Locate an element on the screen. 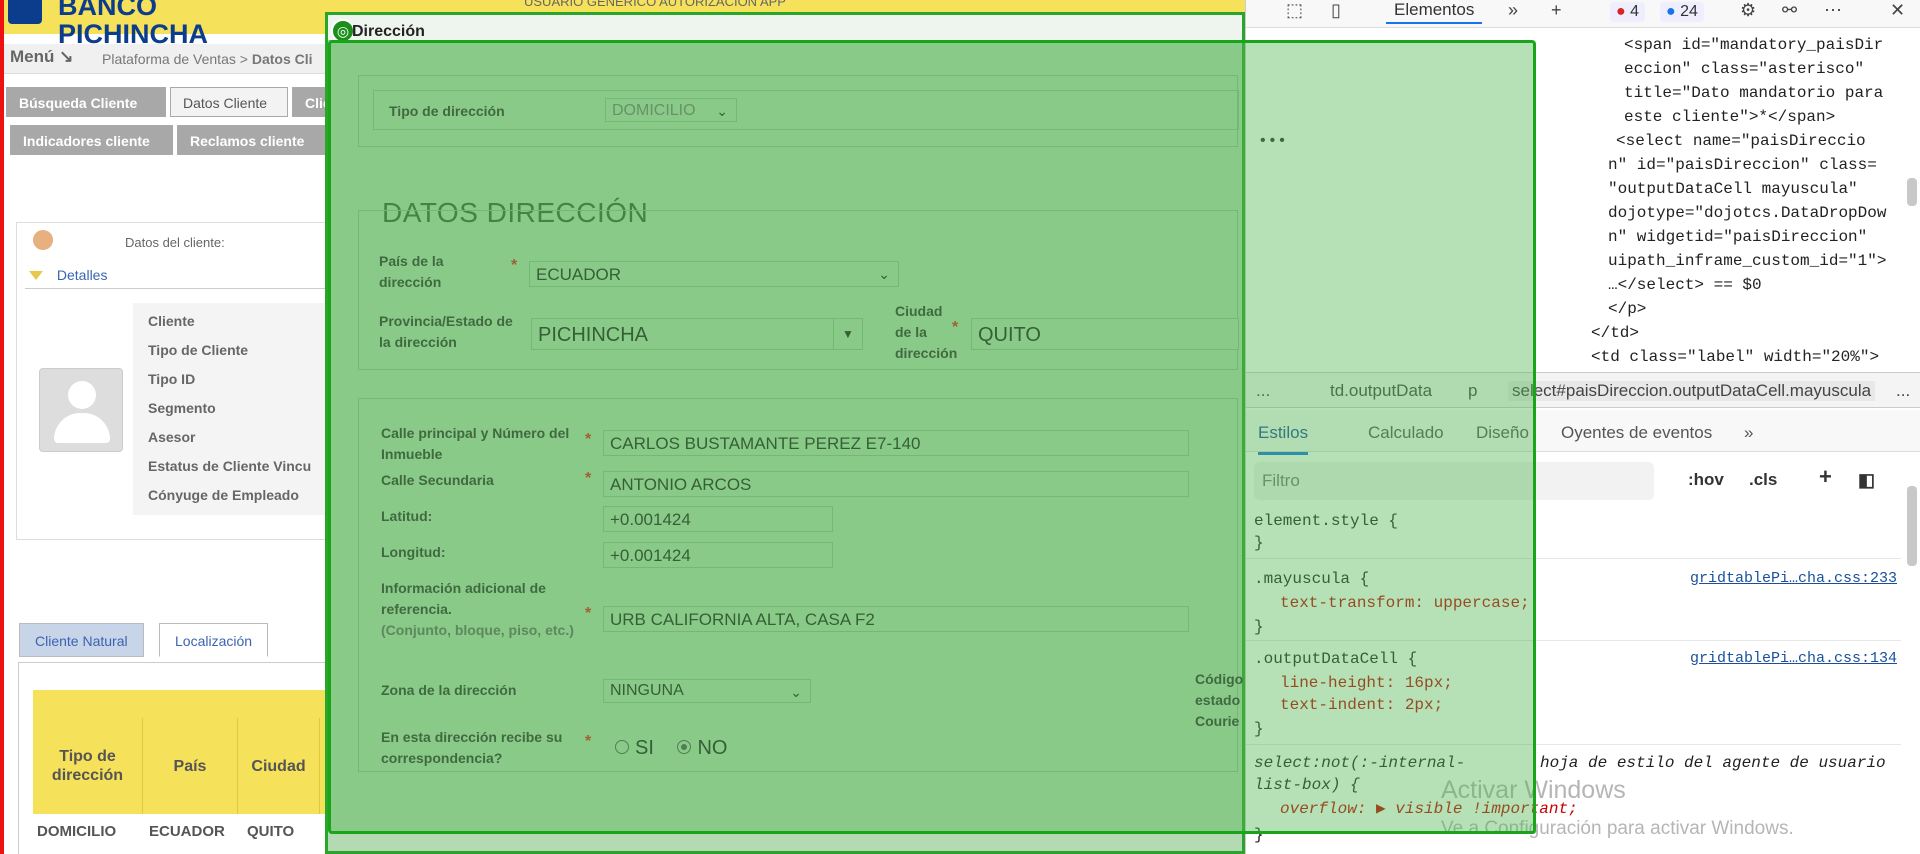 The height and width of the screenshot is (854, 1920). dialog-title: Dirección is located at coordinates (388, 31).